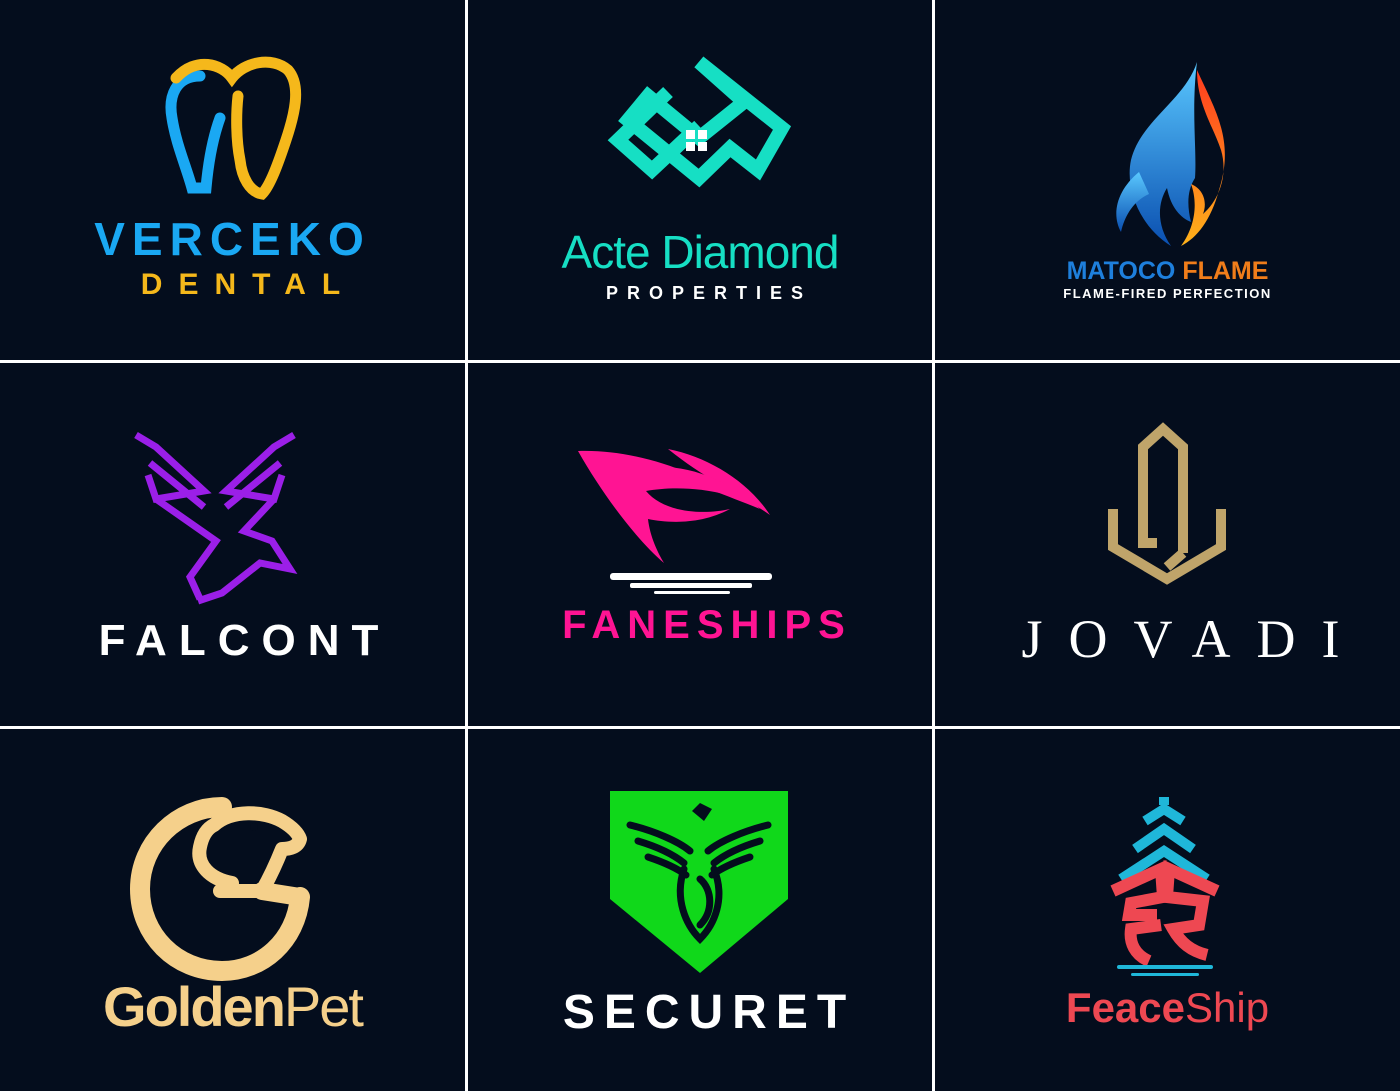  I want to click on brand-name: FeaceShip, so click(1167, 1008).